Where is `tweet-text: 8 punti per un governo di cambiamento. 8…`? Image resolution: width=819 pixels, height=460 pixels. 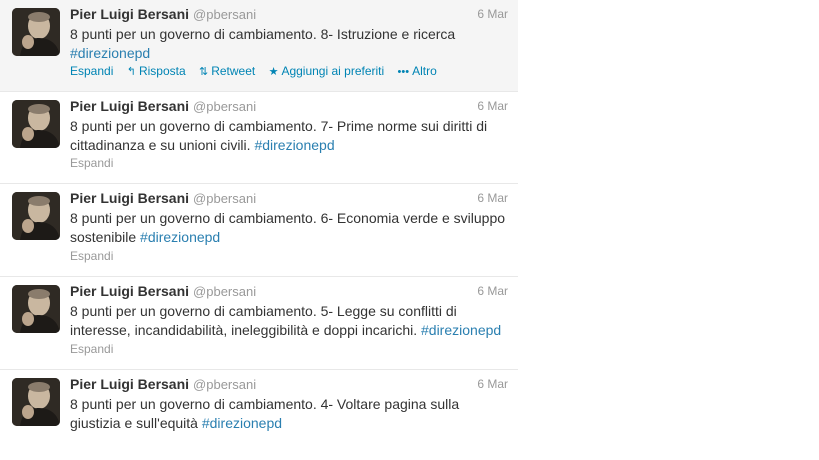
tweet-text: 8 punti per un governo di cambiamento. 8… is located at coordinates (290, 44).